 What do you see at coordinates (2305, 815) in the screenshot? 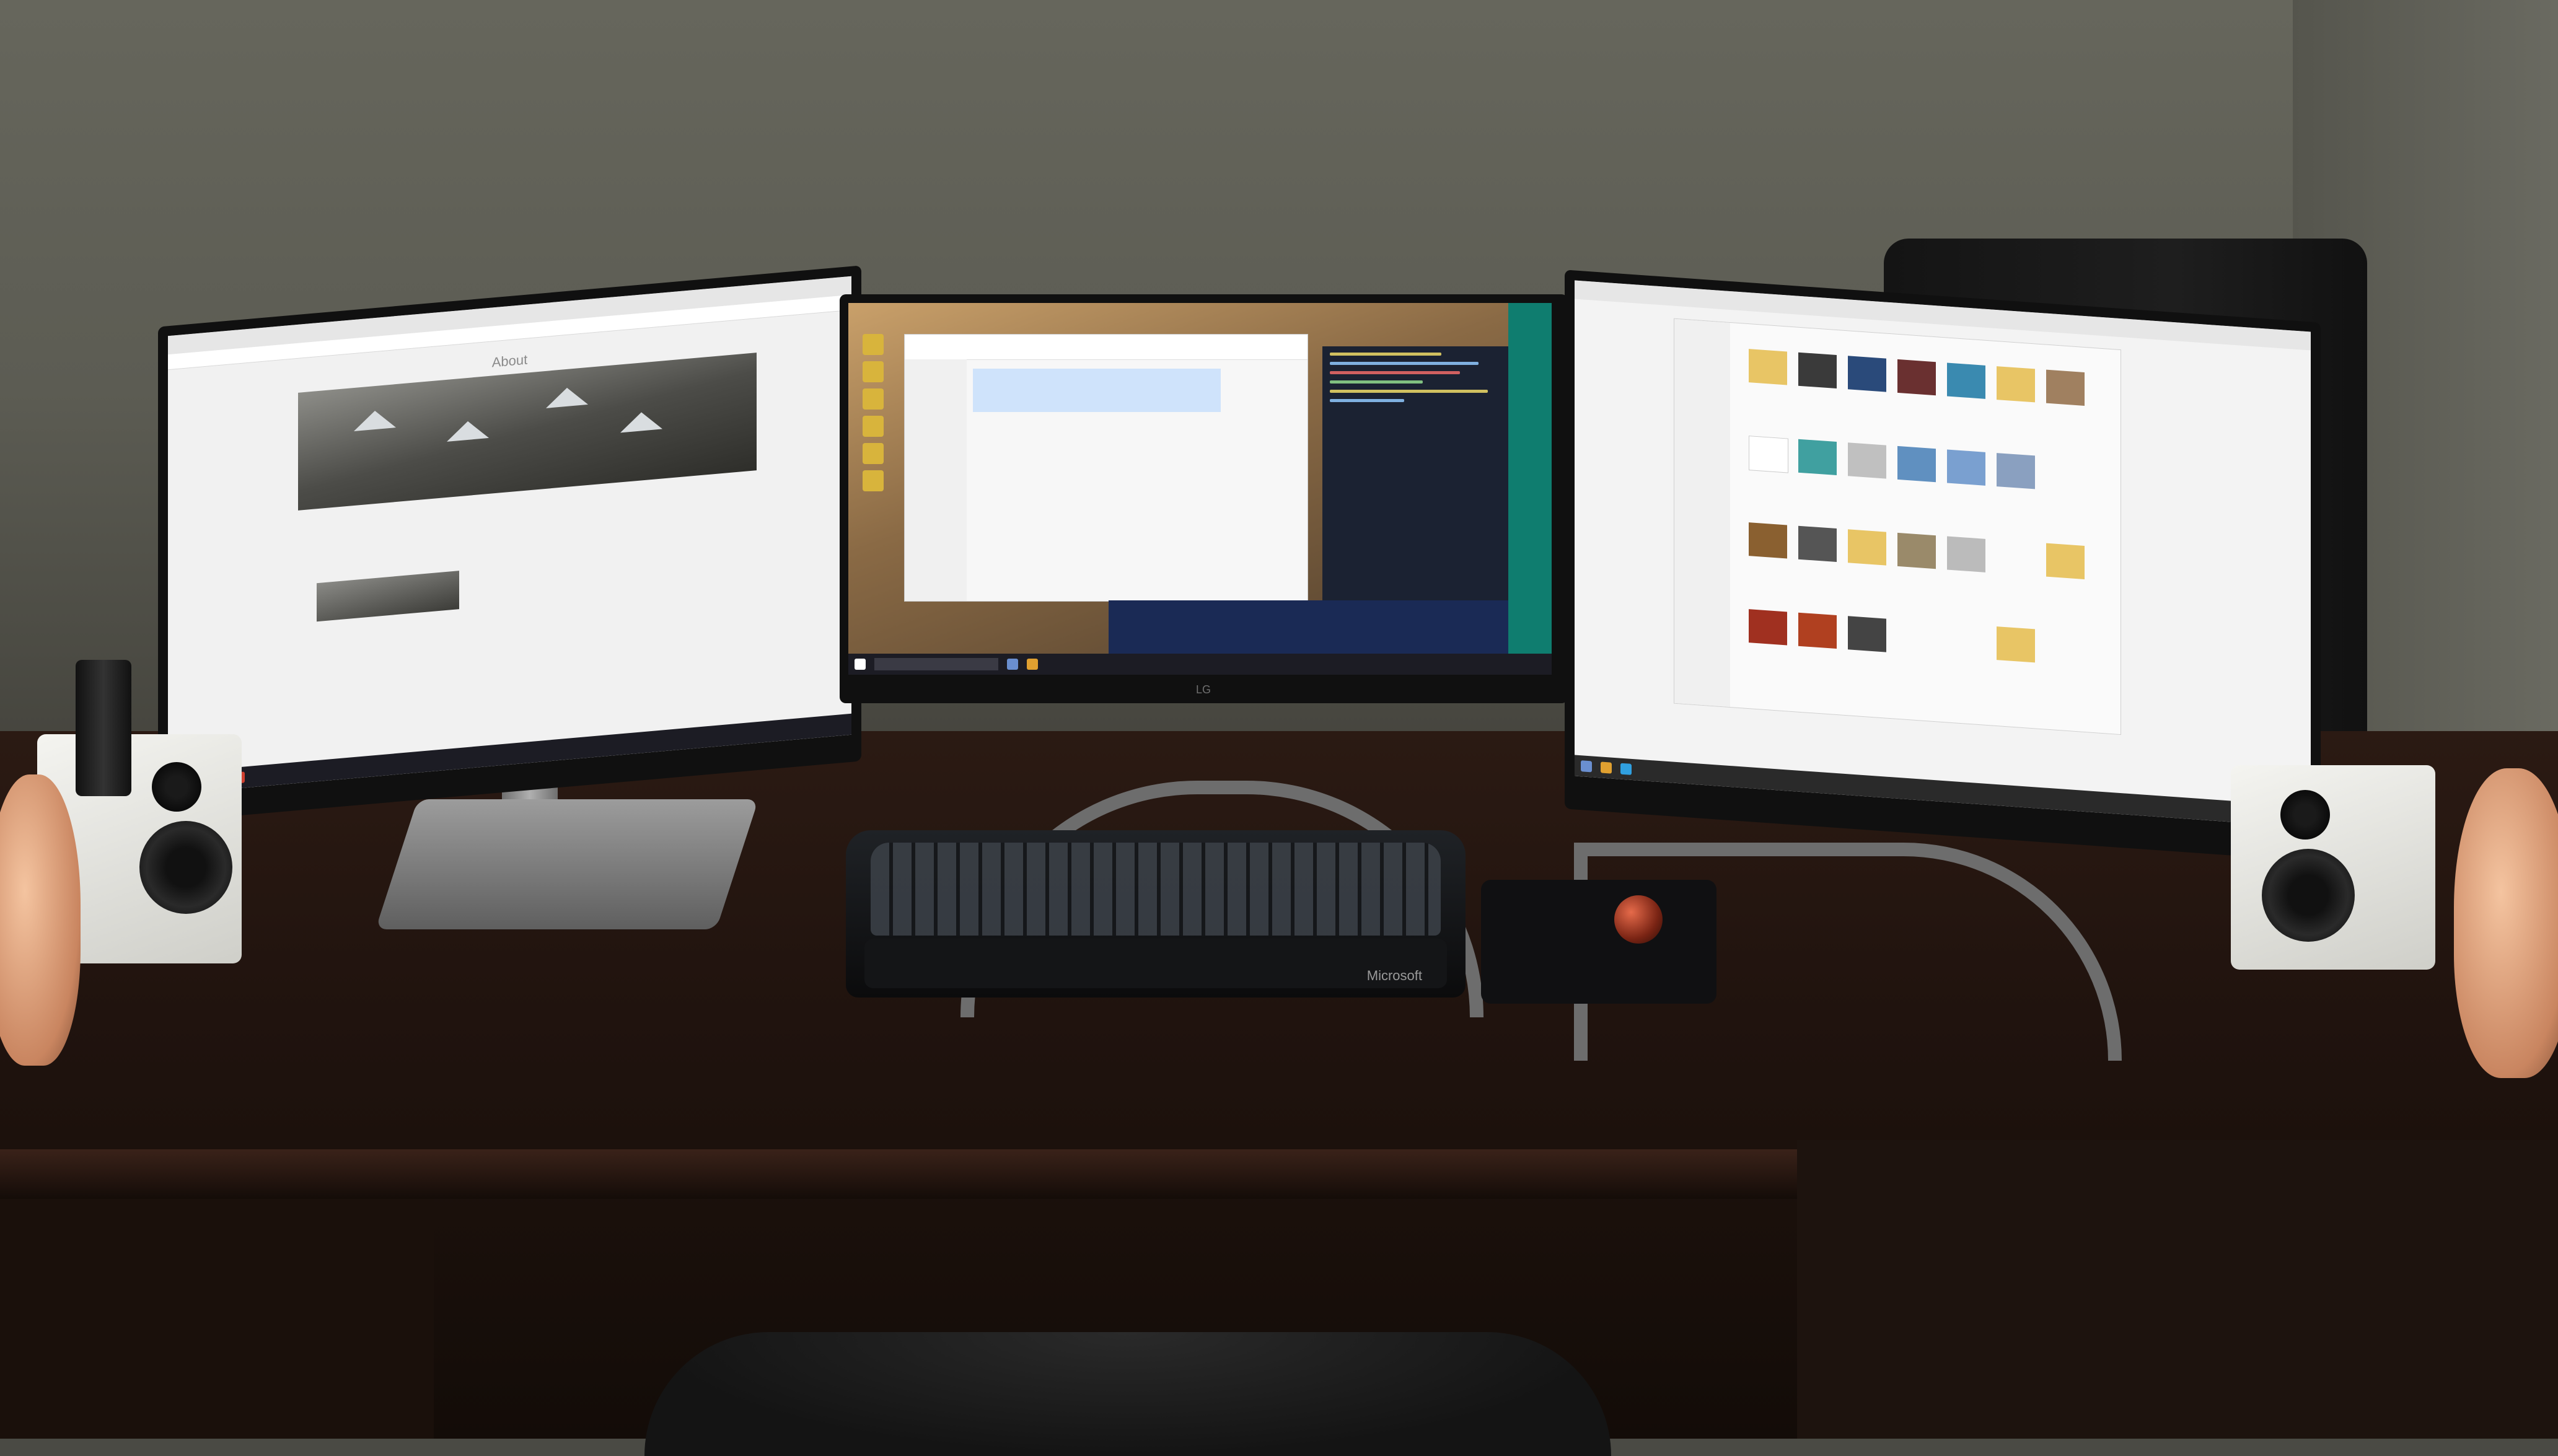
I see `right-speaker-tweeter` at bounding box center [2305, 815].